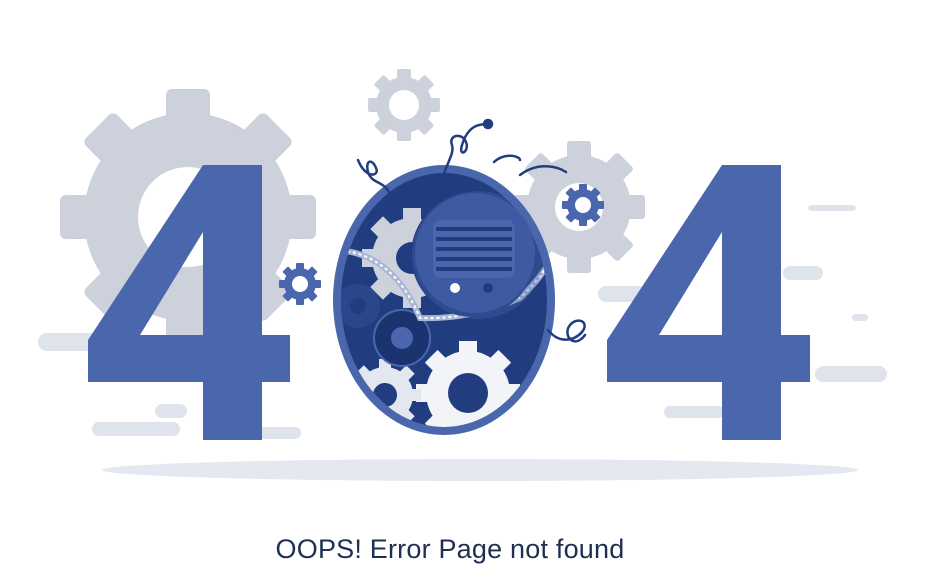 The height and width of the screenshot is (581, 951). Describe the element at coordinates (477, 255) in the screenshot. I see `robot-head-icon` at that location.